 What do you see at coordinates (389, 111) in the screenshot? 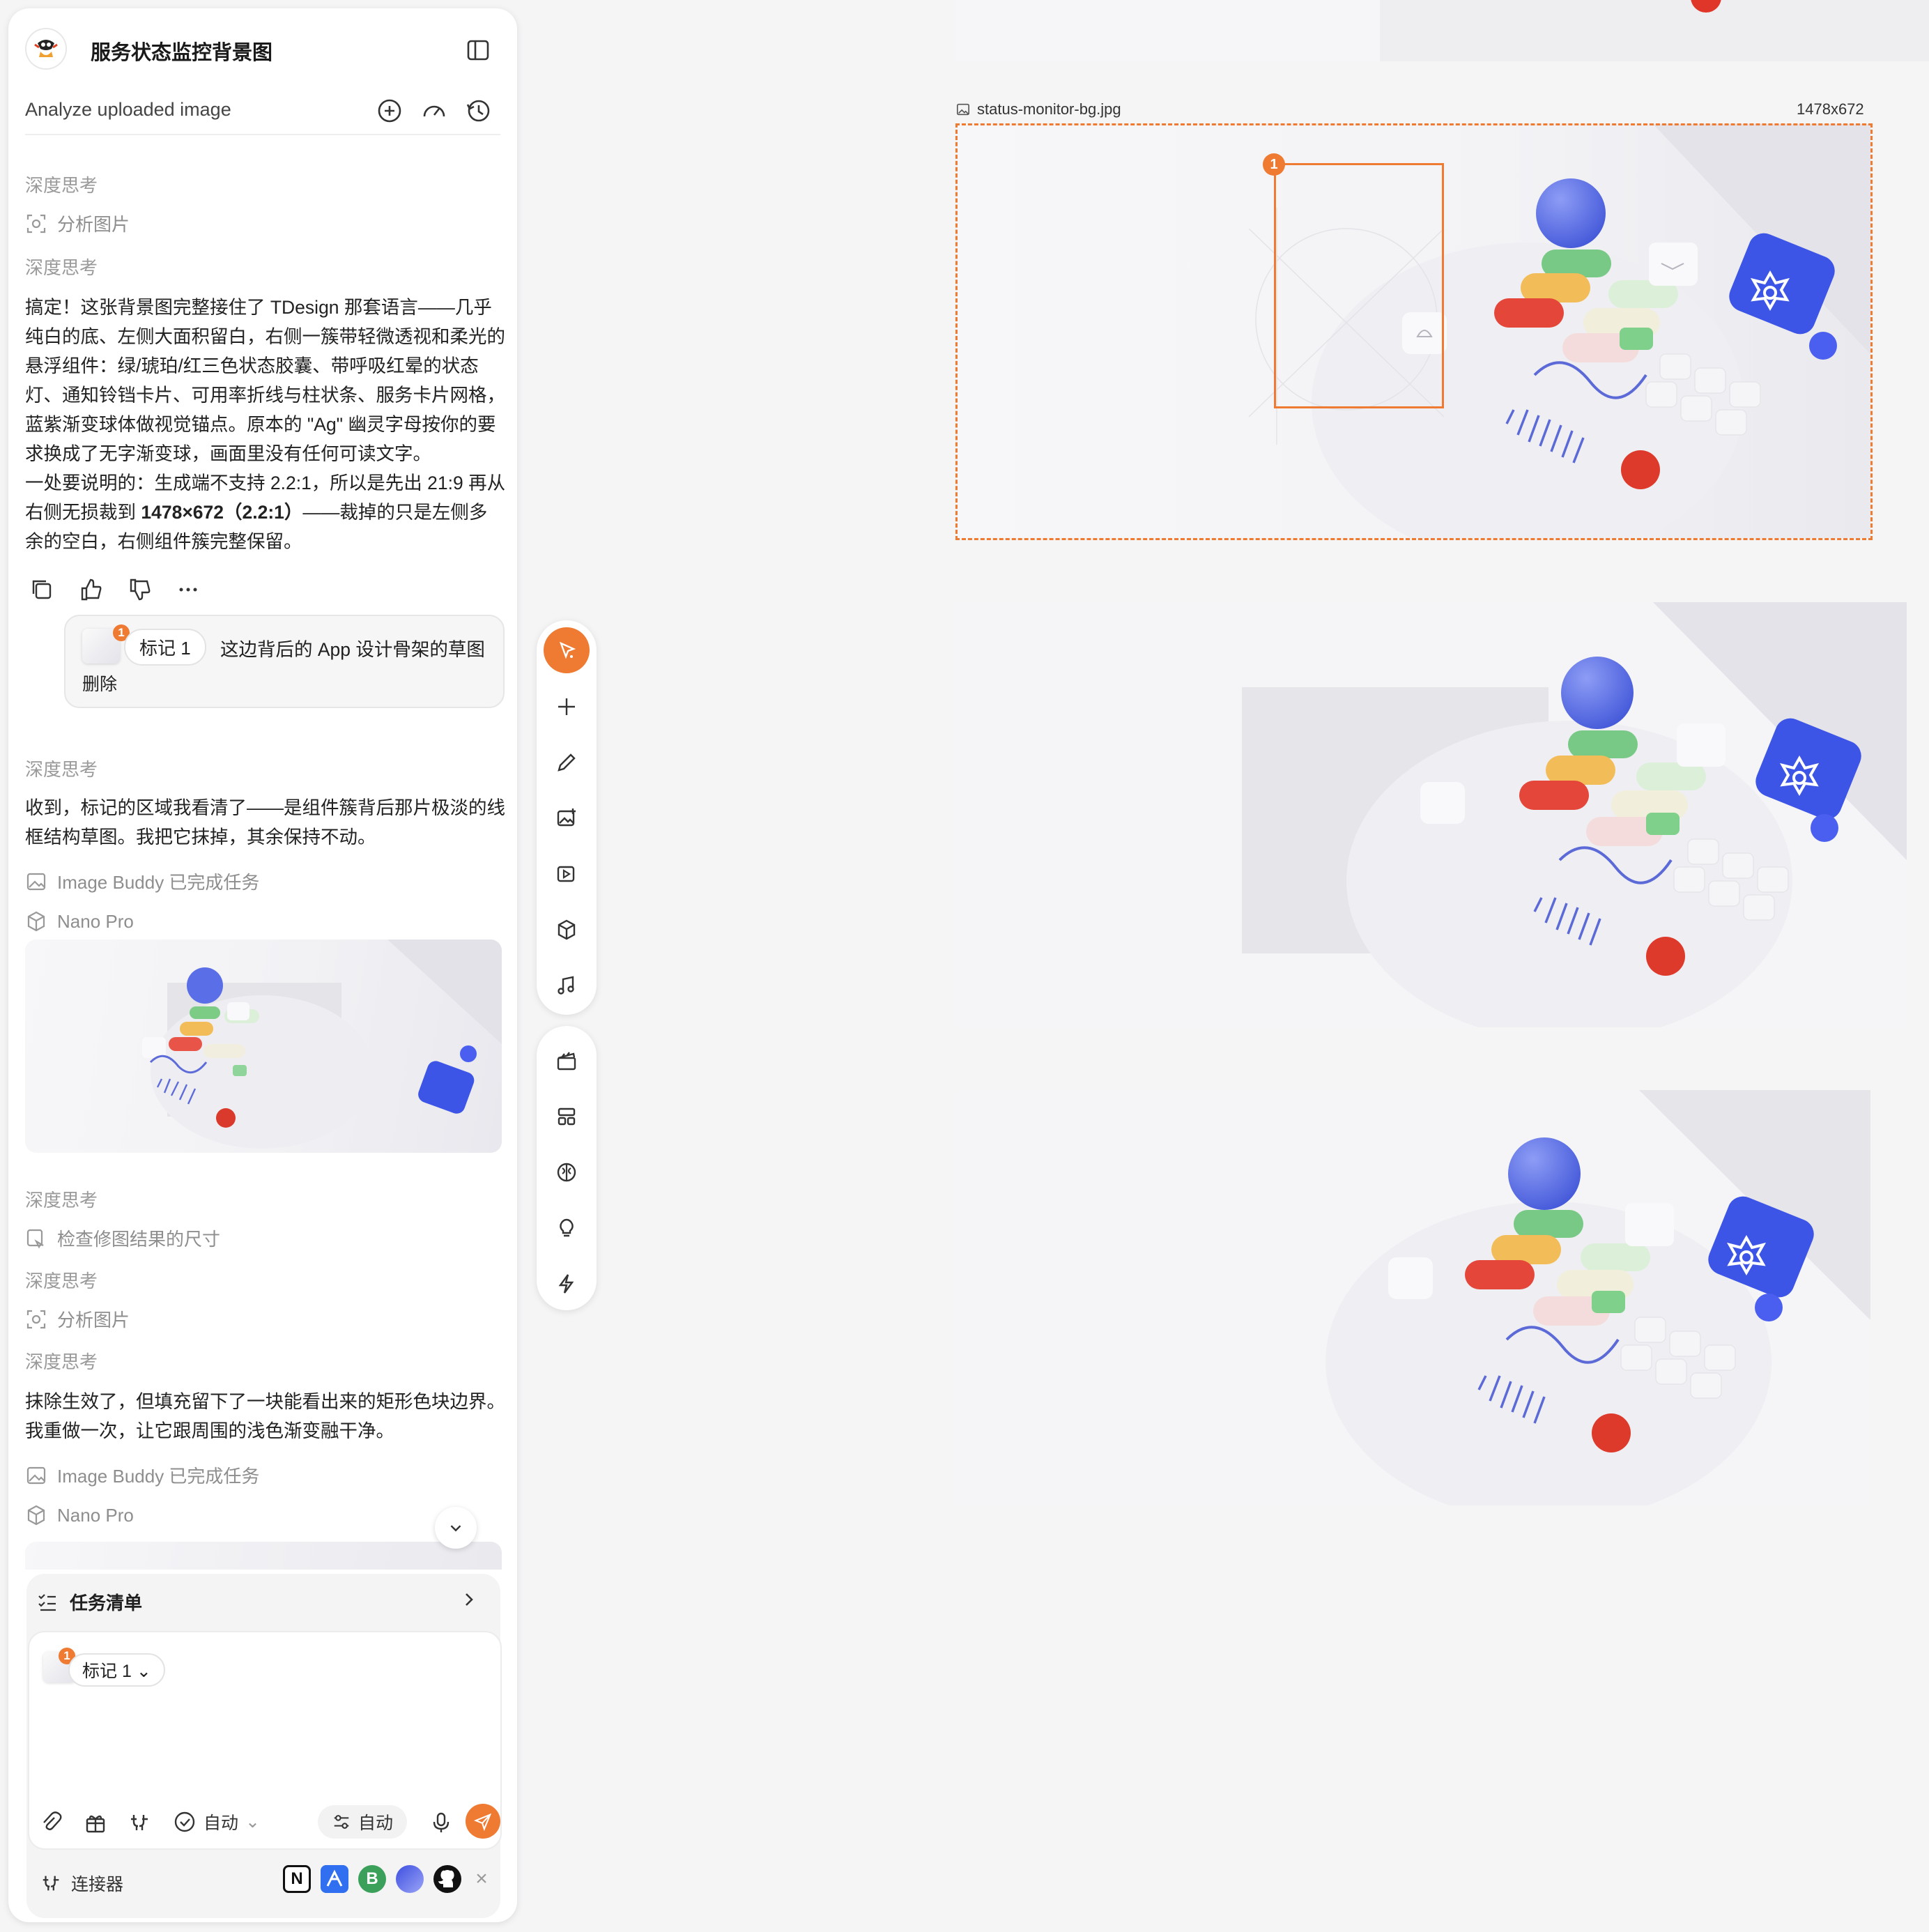
I see `new-chat-icon` at bounding box center [389, 111].